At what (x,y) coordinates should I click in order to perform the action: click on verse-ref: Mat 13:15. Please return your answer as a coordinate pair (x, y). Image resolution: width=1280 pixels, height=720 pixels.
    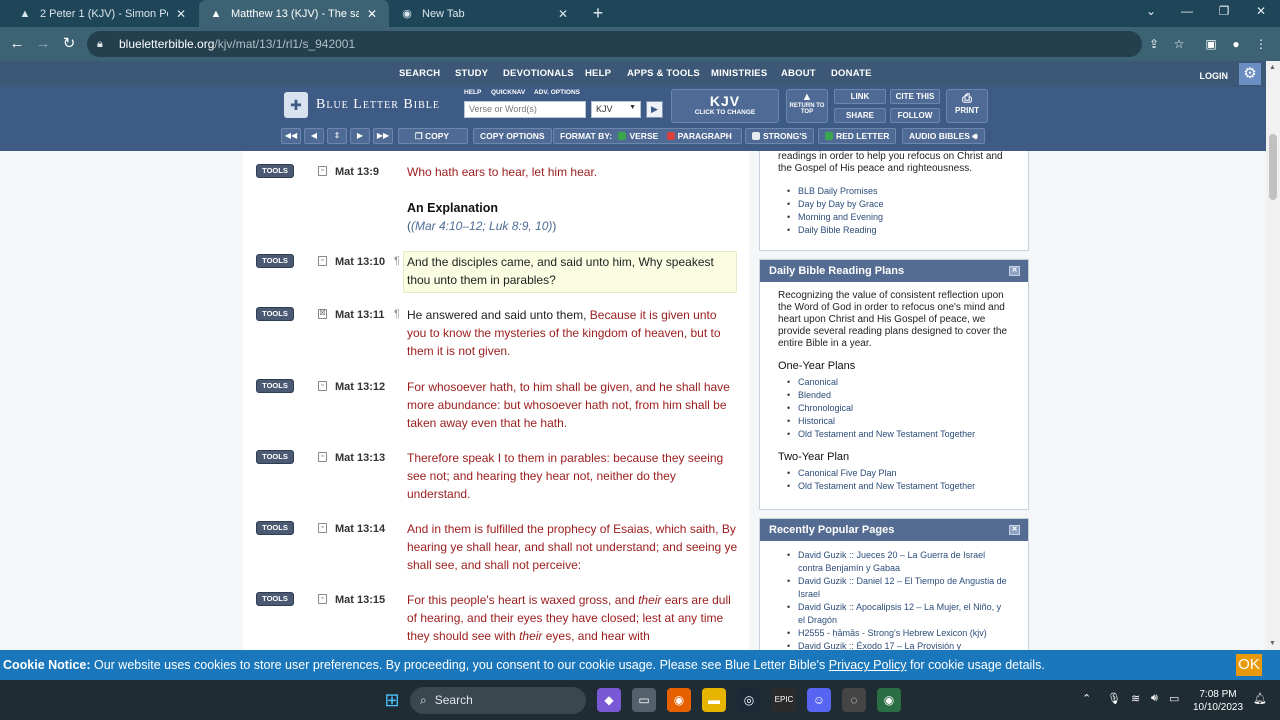
    Looking at the image, I should click on (360, 600).